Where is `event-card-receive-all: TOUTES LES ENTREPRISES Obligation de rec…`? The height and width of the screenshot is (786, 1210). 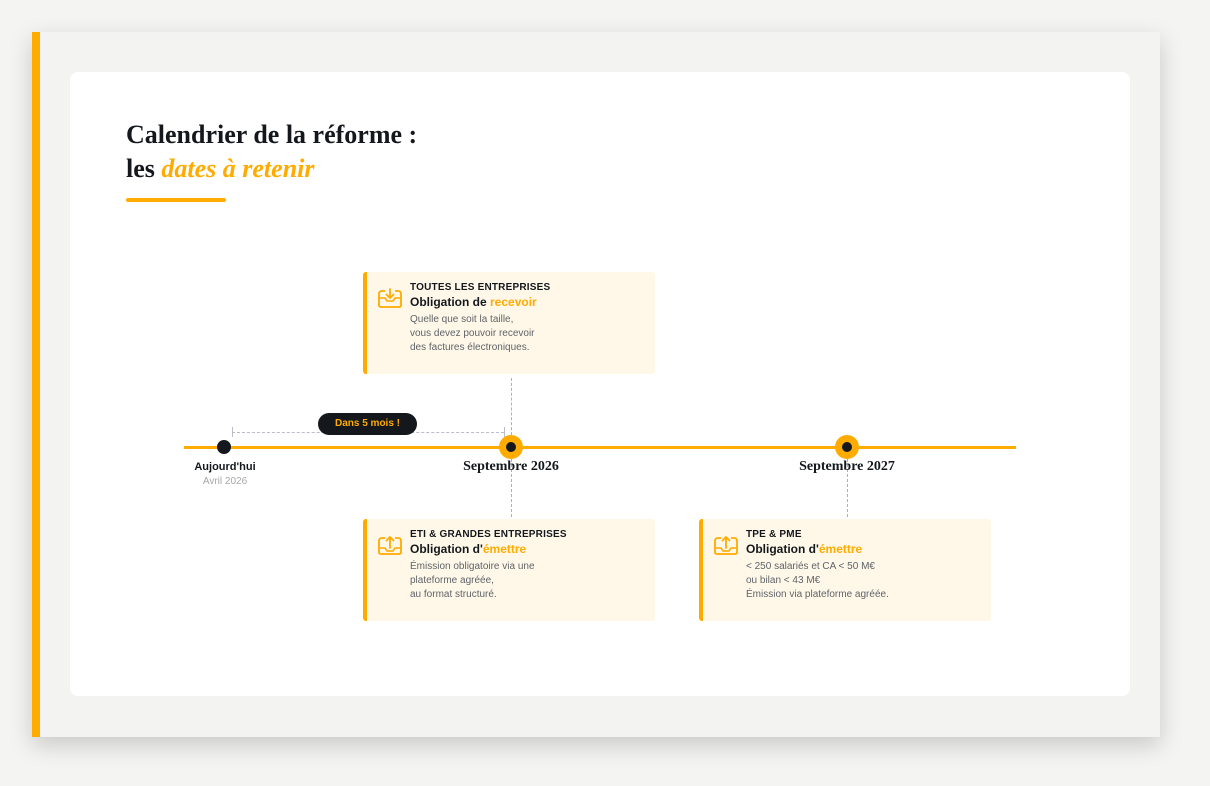
event-card-receive-all: TOUTES LES ENTREPRISES Obligation de rec… is located at coordinates (509, 323).